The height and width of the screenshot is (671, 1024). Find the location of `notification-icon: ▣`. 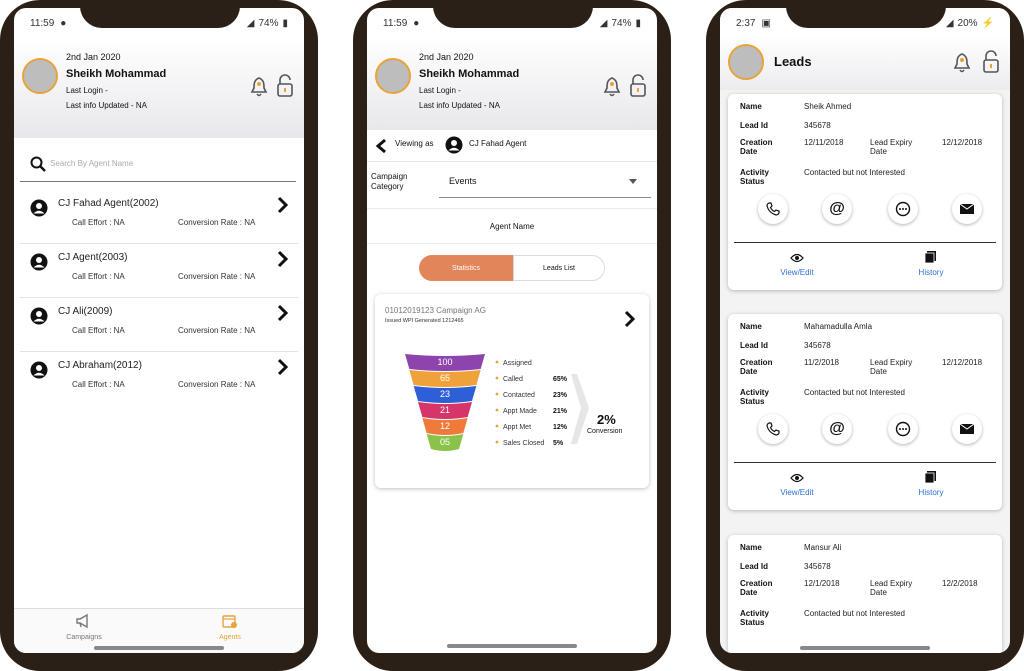

notification-icon: ▣ is located at coordinates (766, 23).